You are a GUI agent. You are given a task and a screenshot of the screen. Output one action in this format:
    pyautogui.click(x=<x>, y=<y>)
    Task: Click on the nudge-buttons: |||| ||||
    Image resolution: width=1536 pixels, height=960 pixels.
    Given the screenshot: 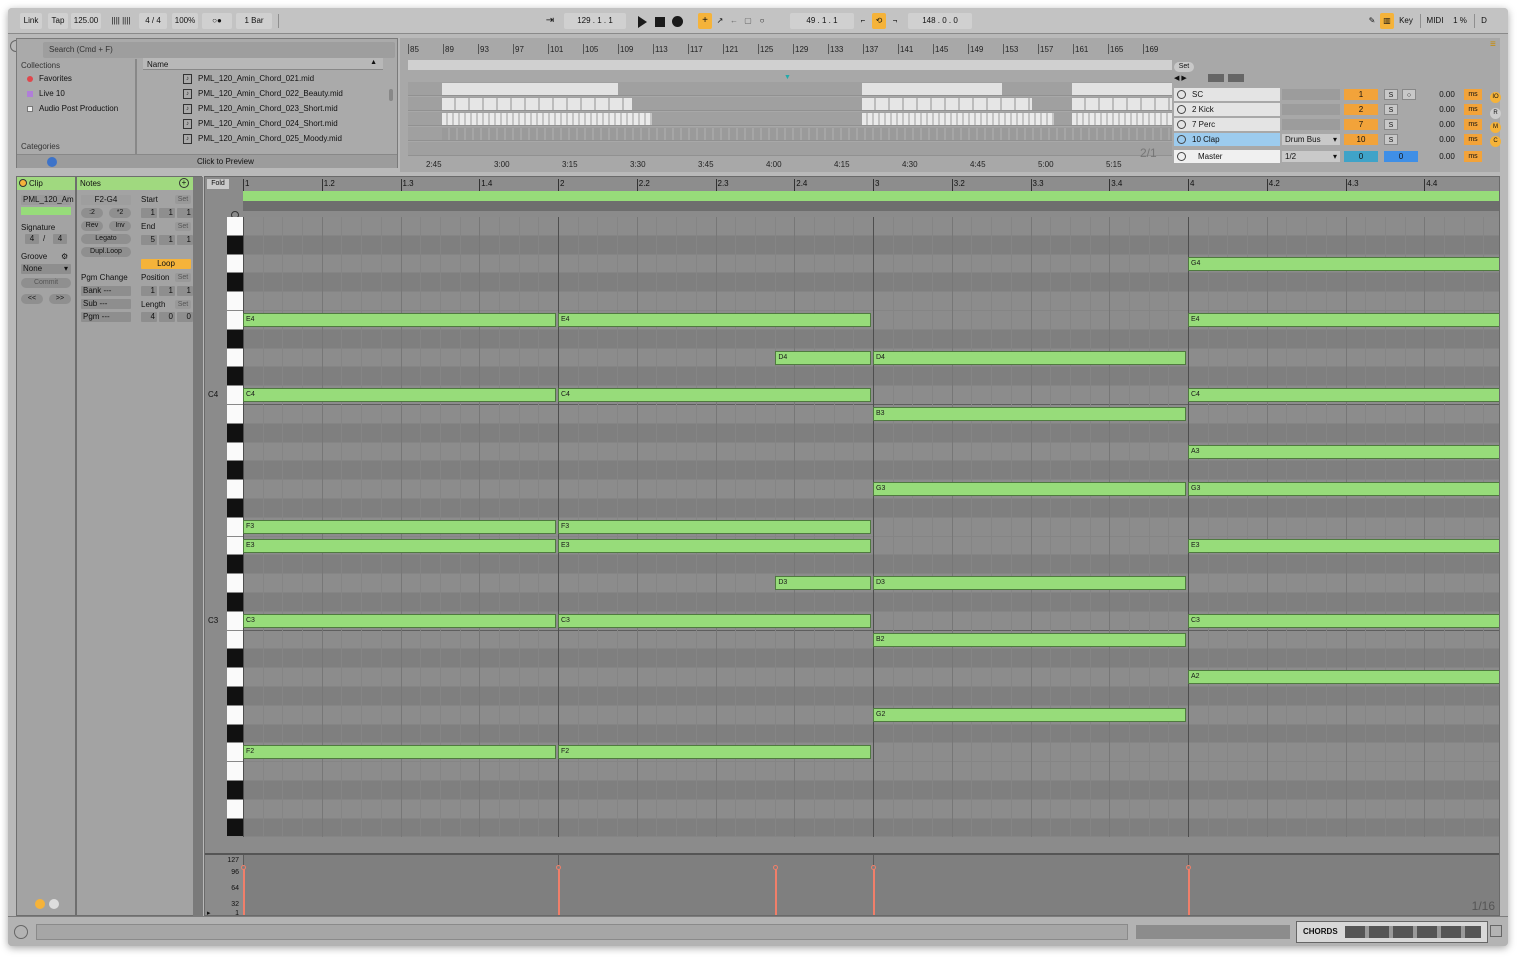 What is the action you would take?
    pyautogui.click(x=121, y=21)
    